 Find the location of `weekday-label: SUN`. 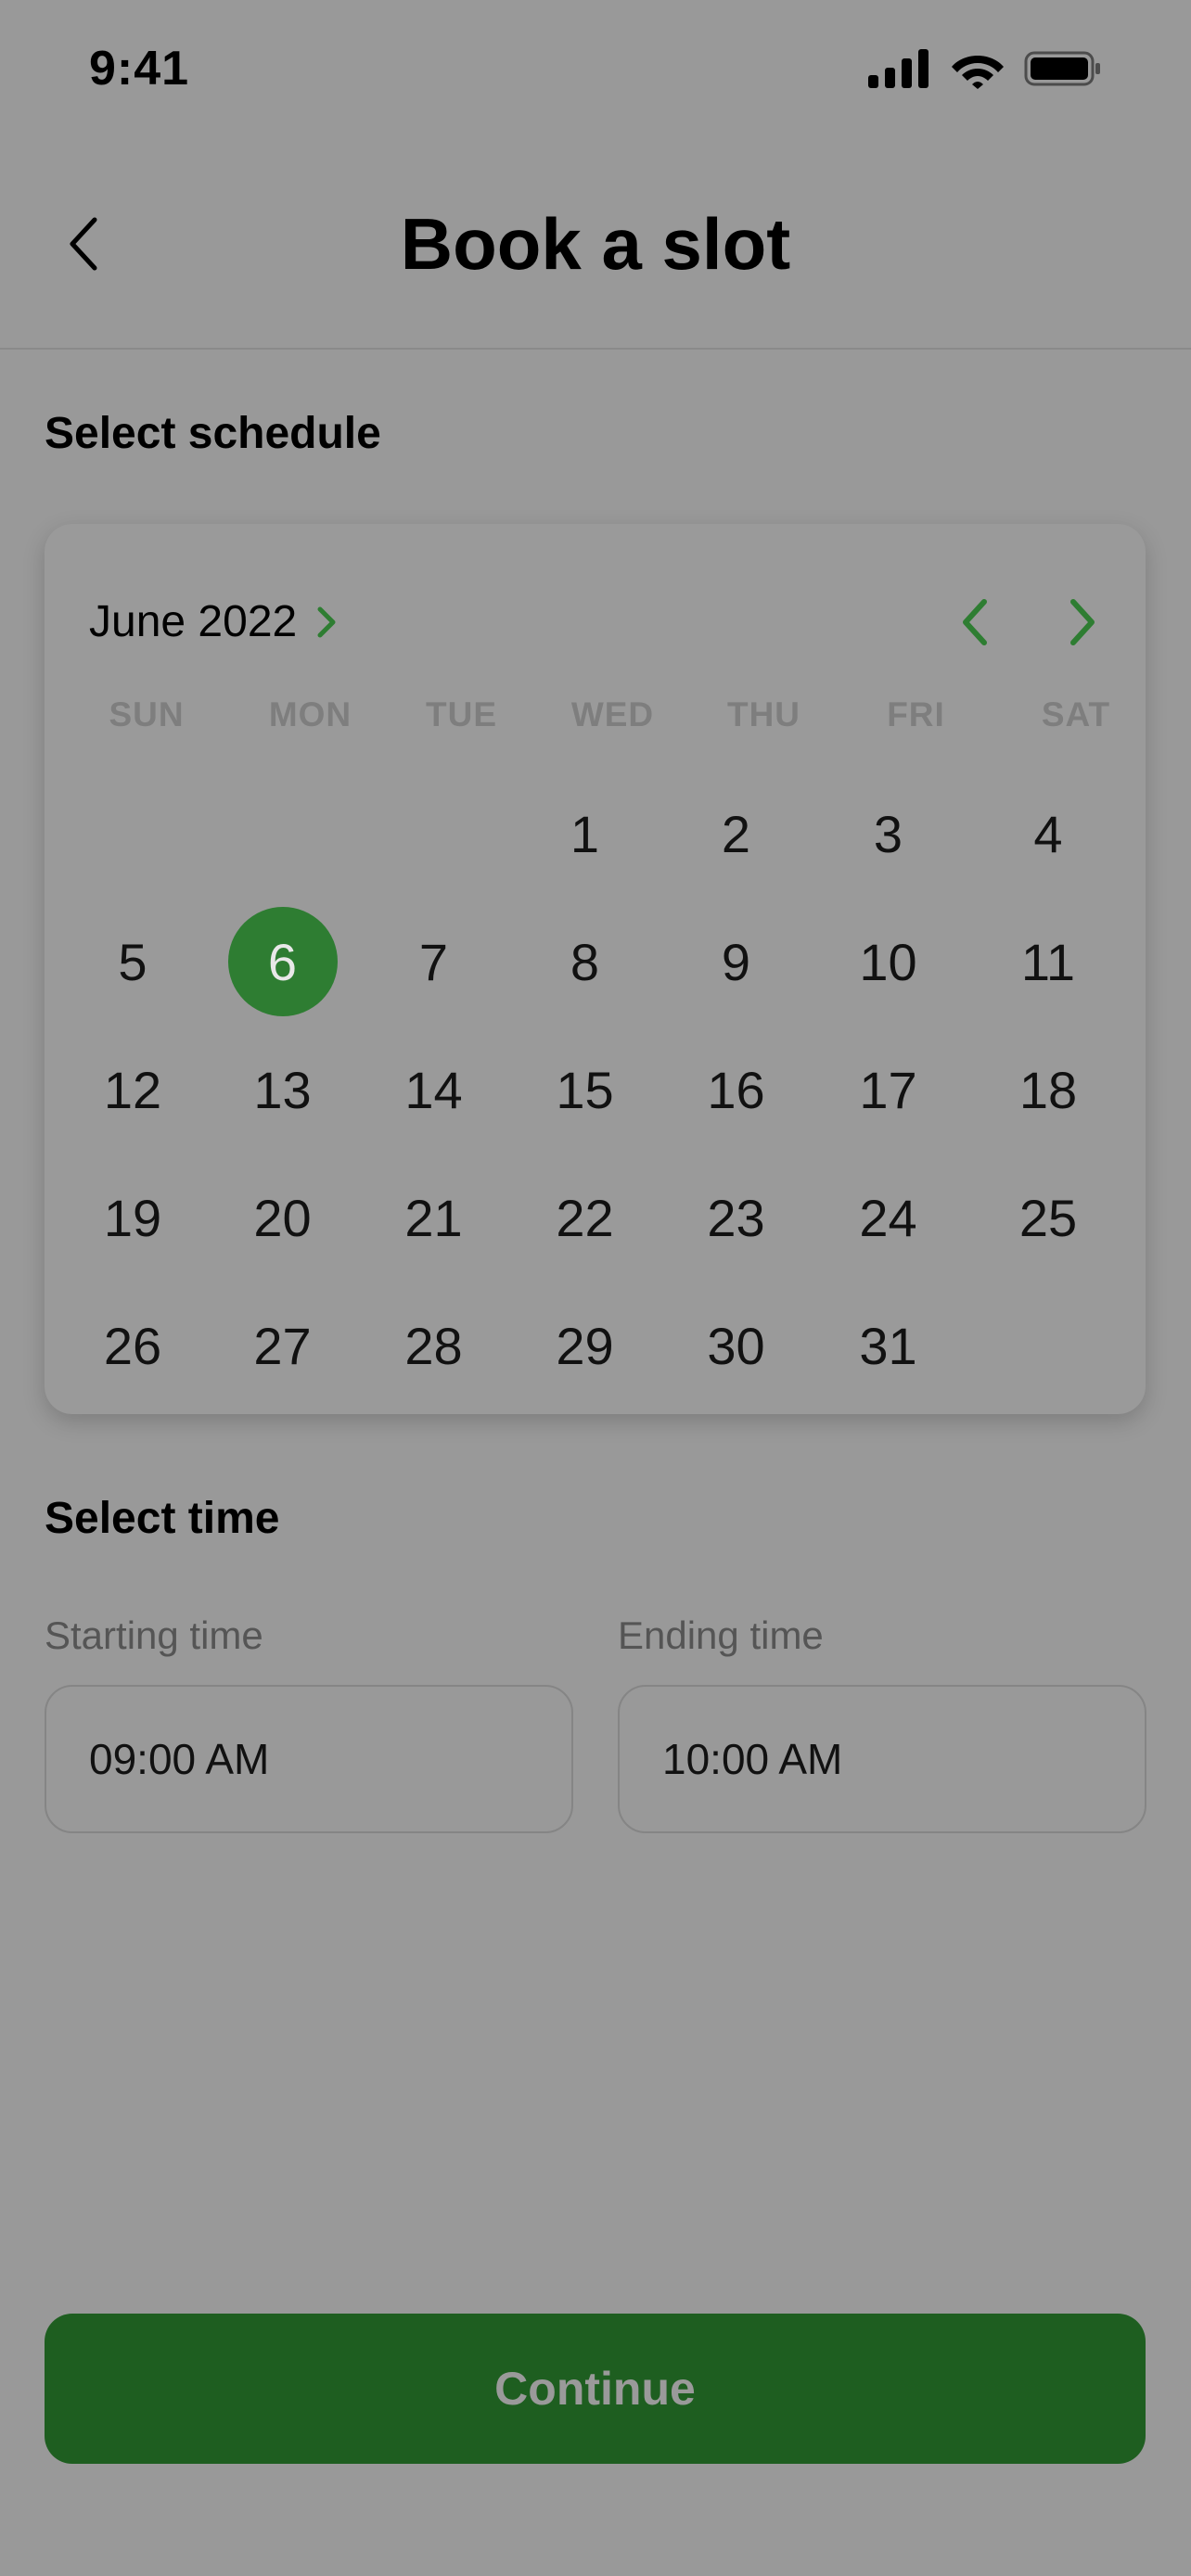

weekday-label: SUN is located at coordinates (147, 714).